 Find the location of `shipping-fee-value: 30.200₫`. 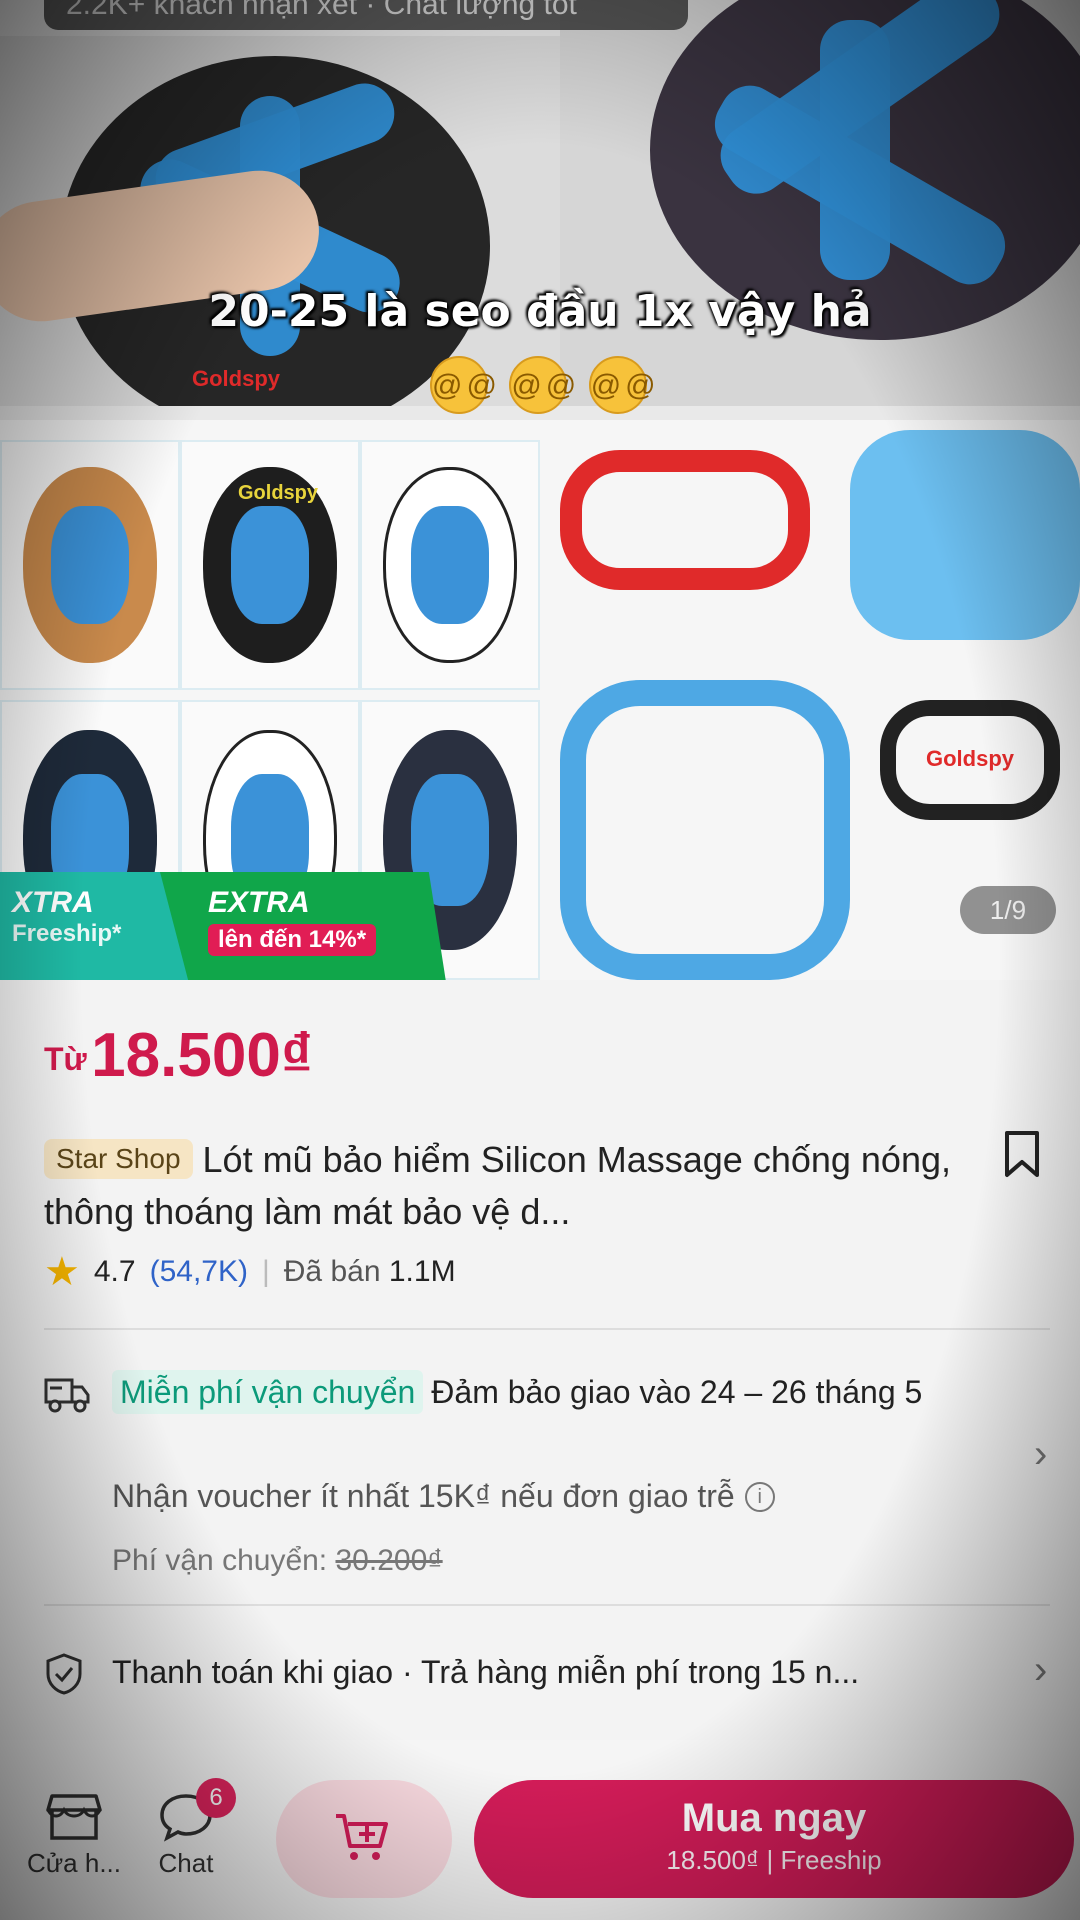

shipping-fee-value: 30.200₫ is located at coordinates (389, 1560).